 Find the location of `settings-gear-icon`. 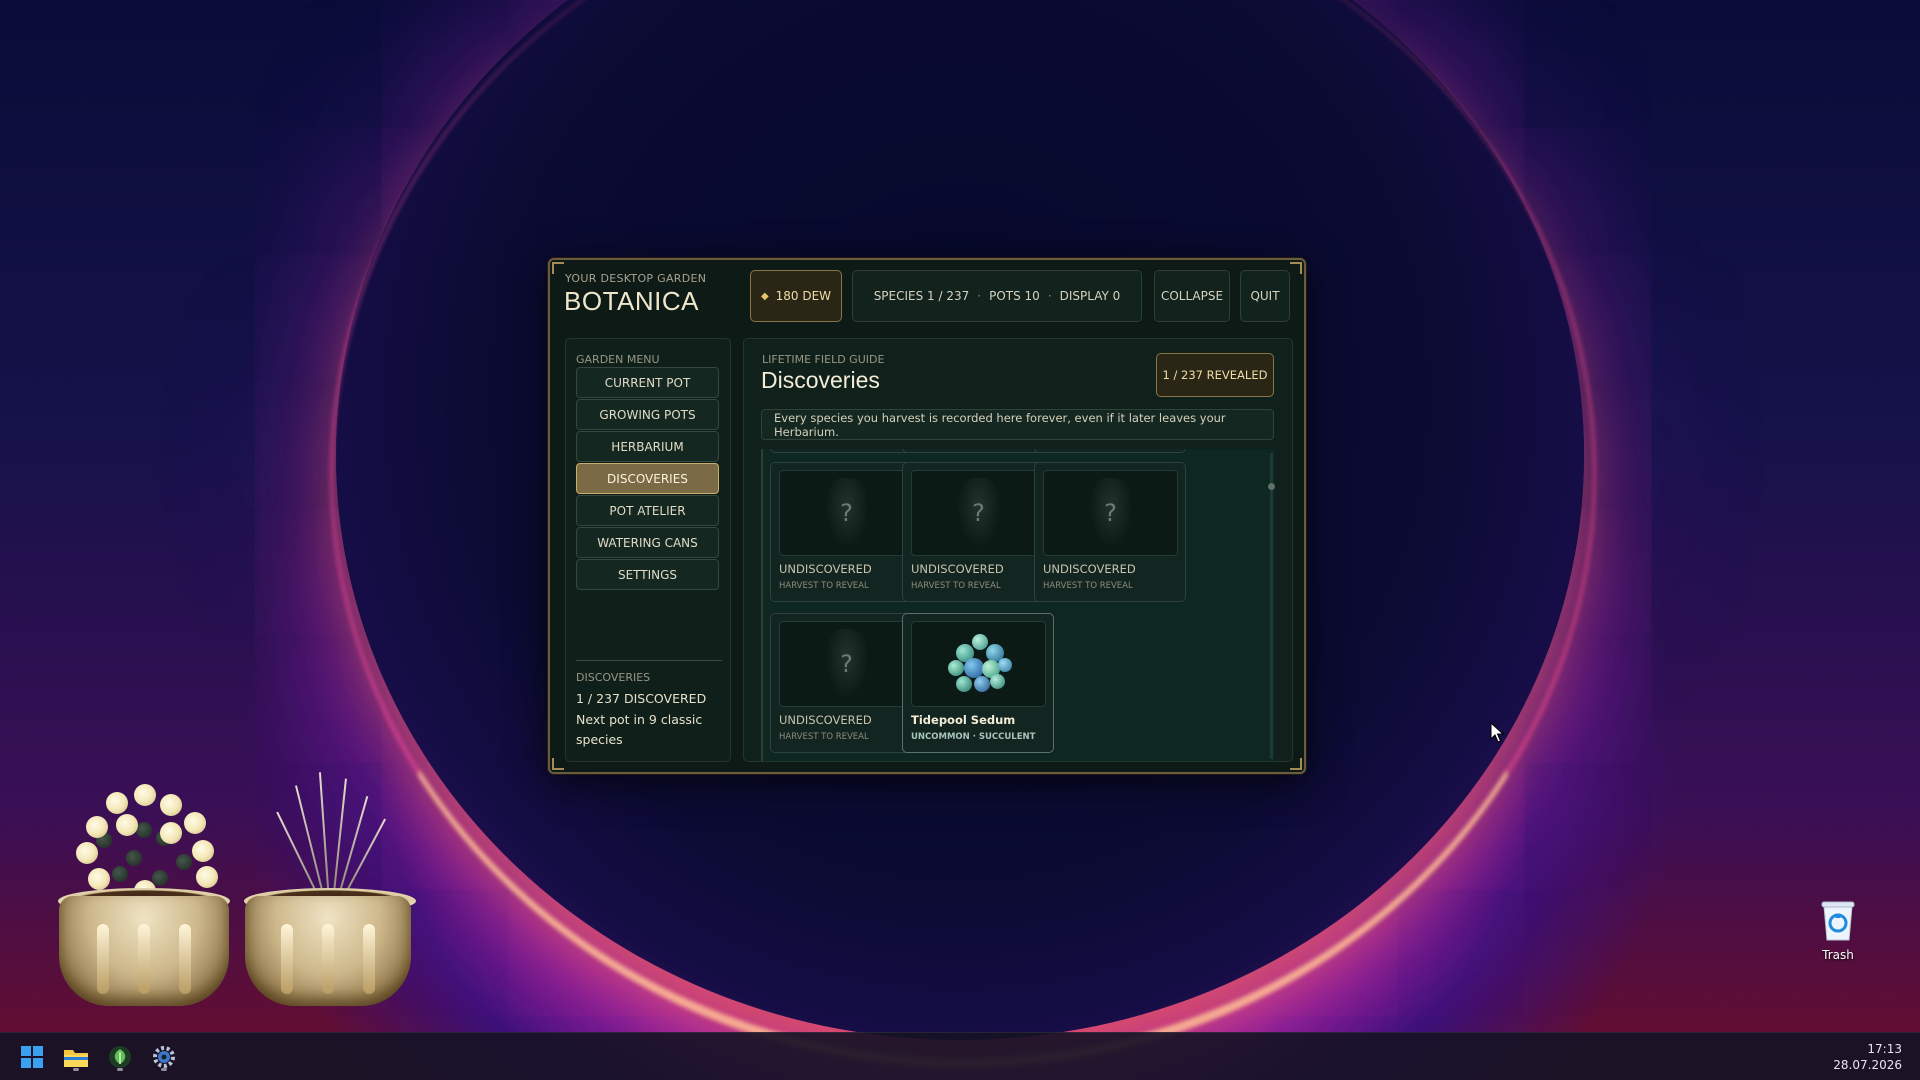

settings-gear-icon is located at coordinates (164, 1057).